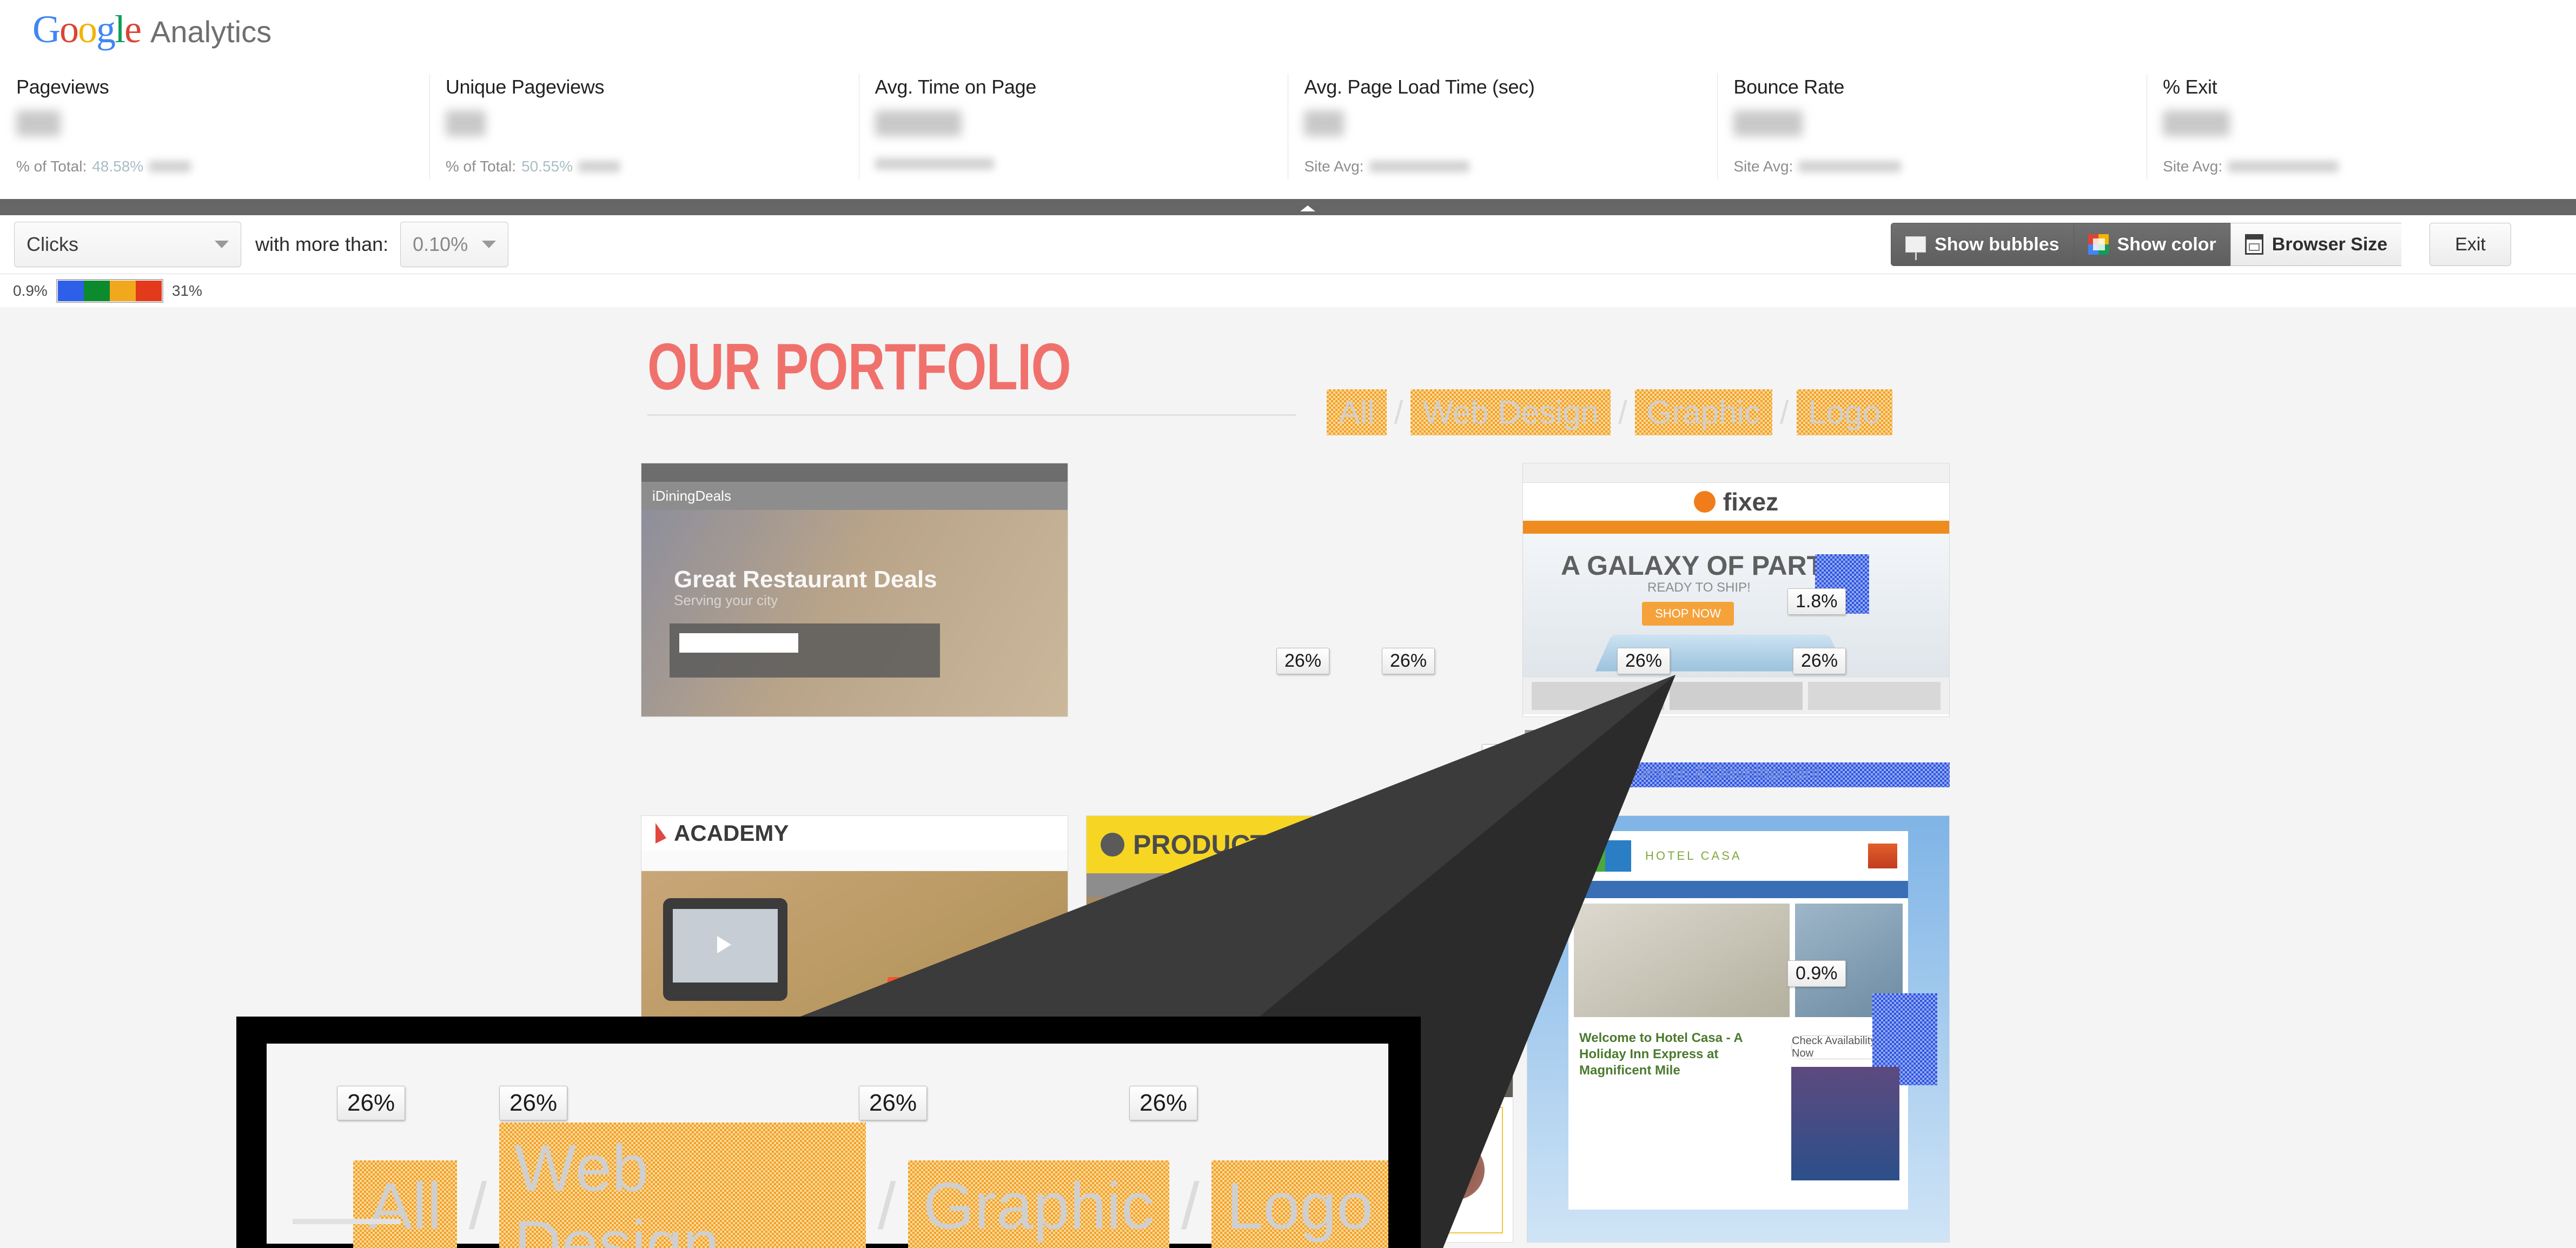 The width and height of the screenshot is (2576, 1248). I want to click on metric-card-unique-pageviews: Unique Pageviews % of Total: 50.55%, so click(644, 131).